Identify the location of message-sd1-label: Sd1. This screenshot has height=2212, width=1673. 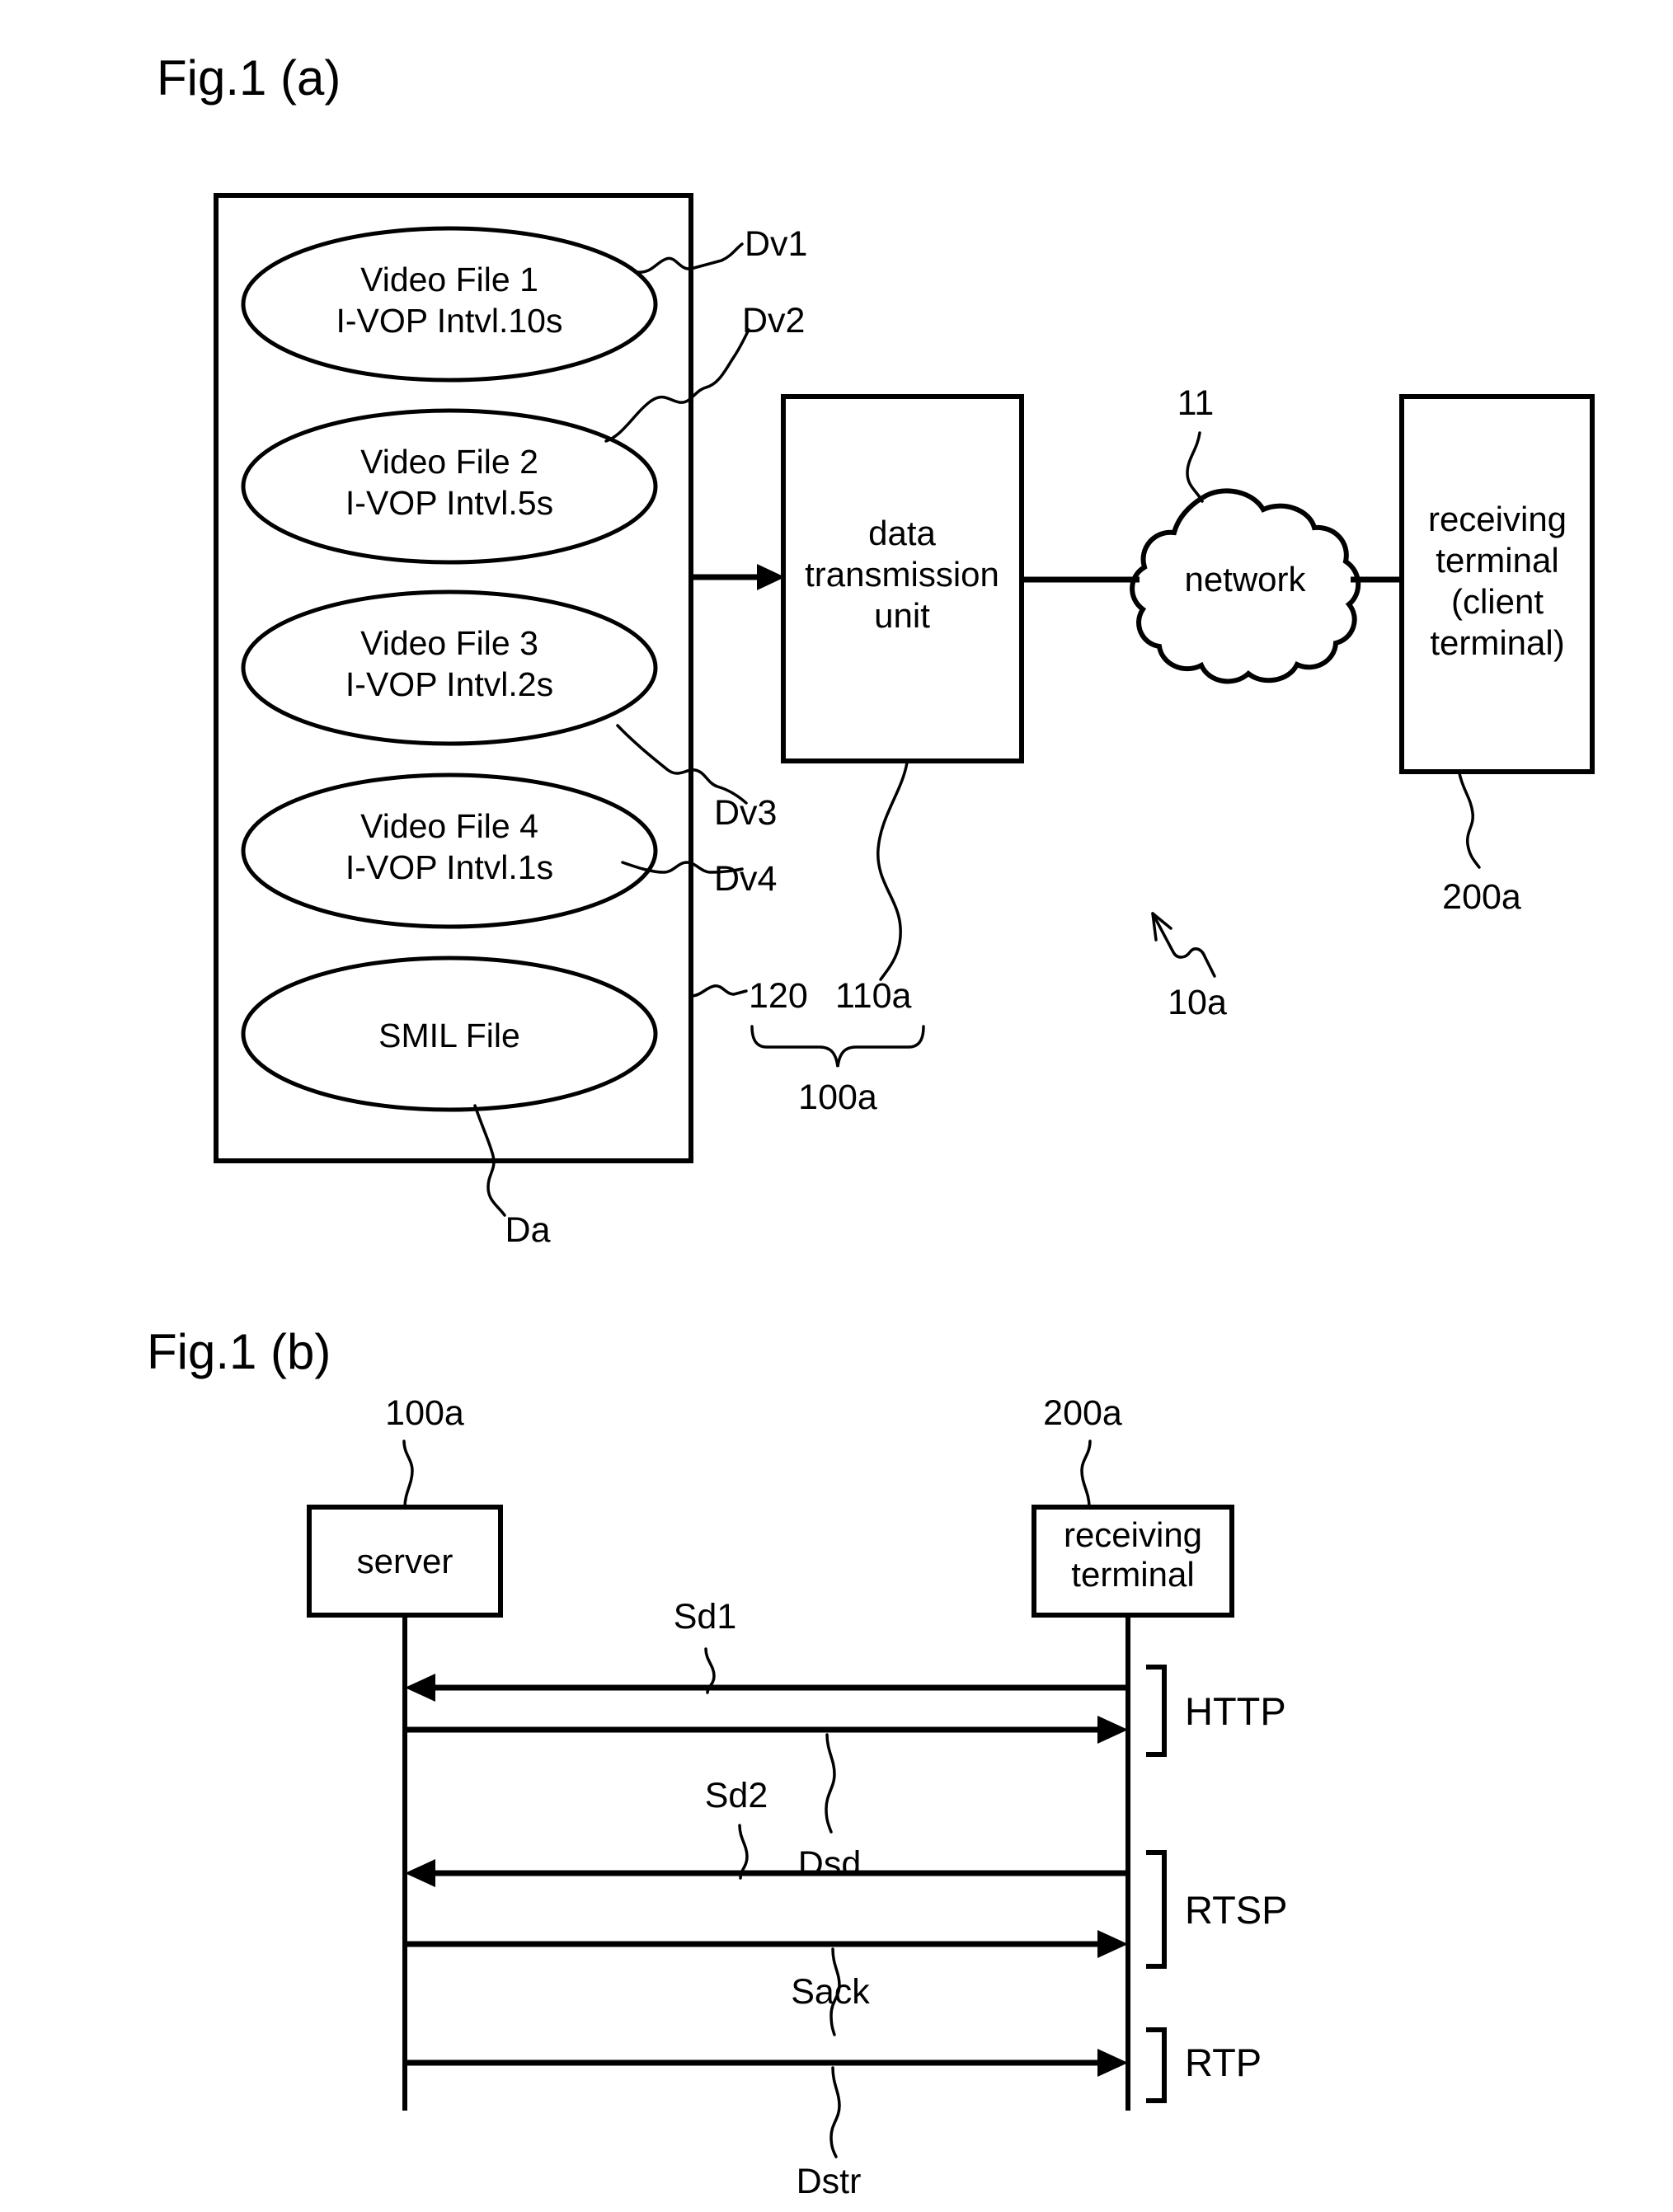
(705, 1617).